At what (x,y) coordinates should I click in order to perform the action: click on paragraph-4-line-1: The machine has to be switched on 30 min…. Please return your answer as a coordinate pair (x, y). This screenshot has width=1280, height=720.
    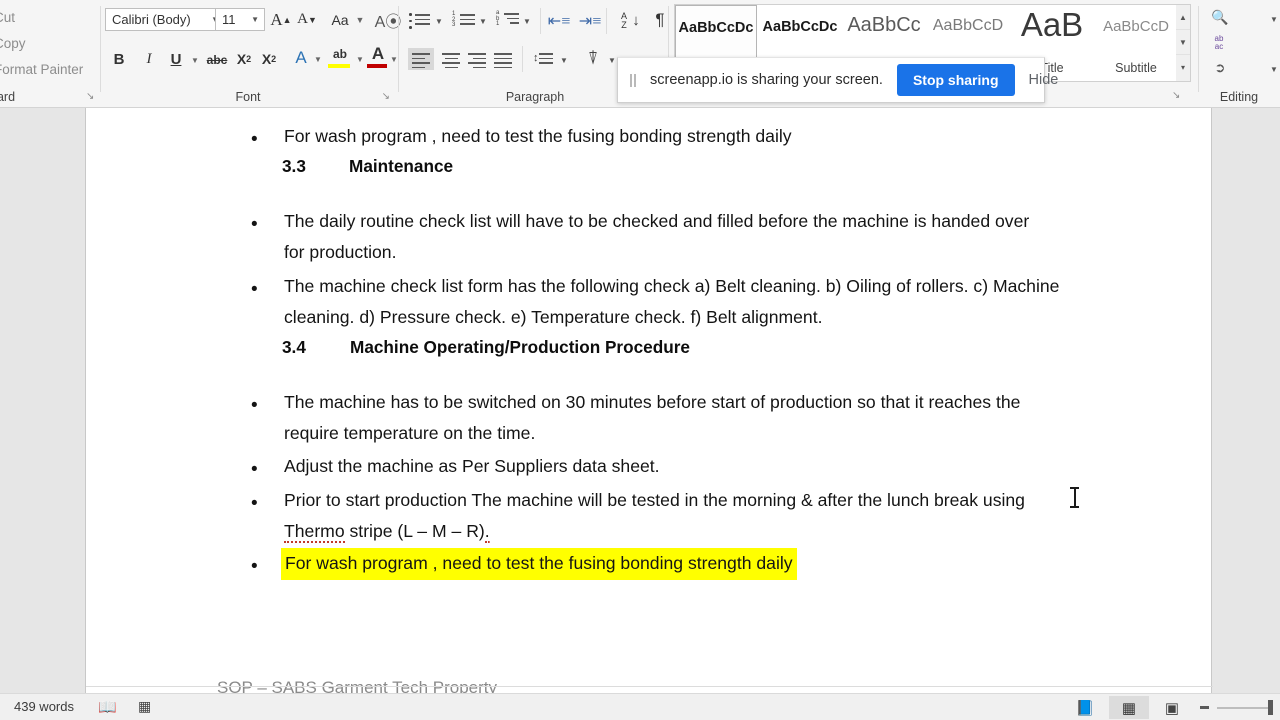
    Looking at the image, I should click on (734, 403).